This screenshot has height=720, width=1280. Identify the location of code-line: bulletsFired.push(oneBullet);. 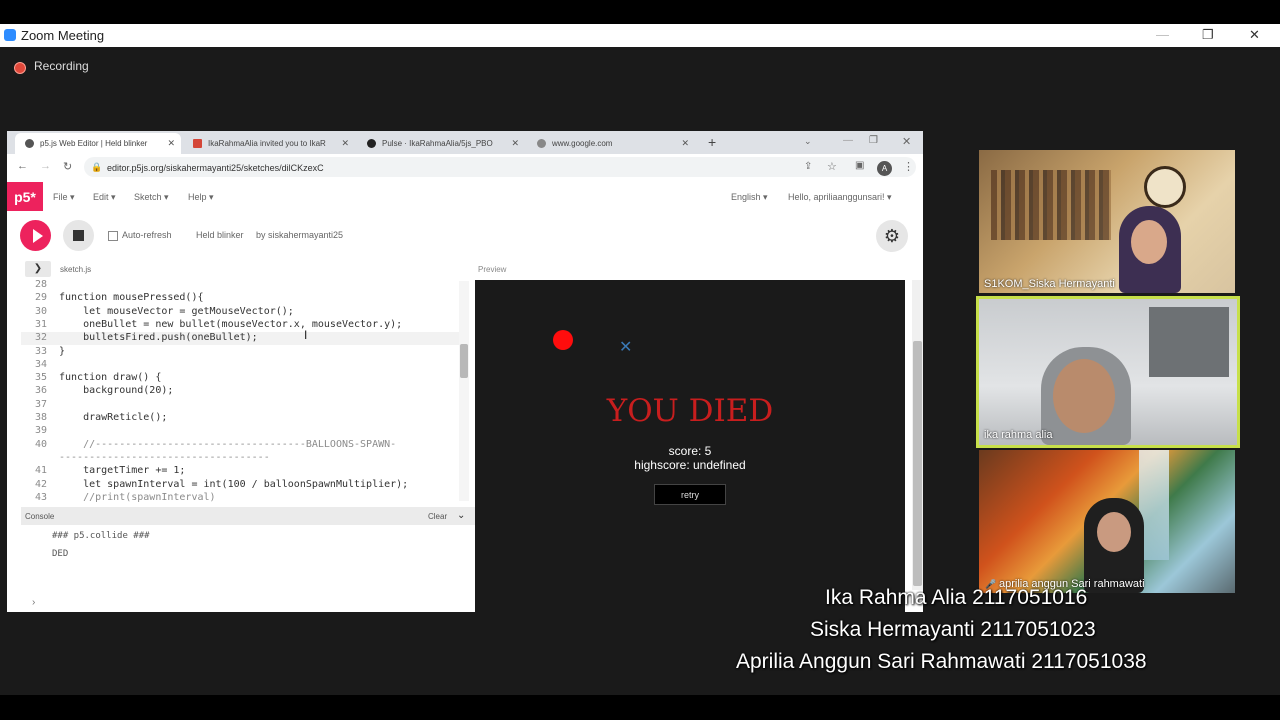
(158, 337).